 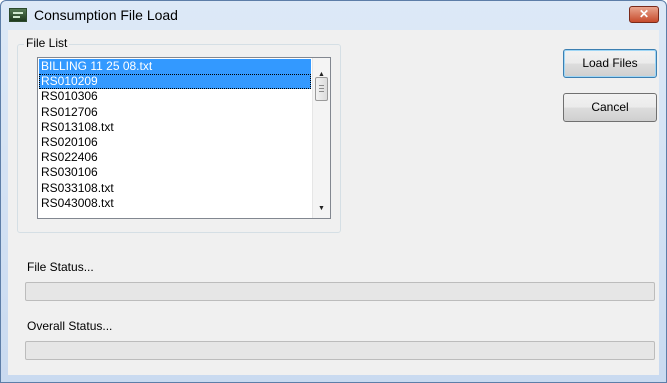 I want to click on app-icon, so click(x=18, y=15).